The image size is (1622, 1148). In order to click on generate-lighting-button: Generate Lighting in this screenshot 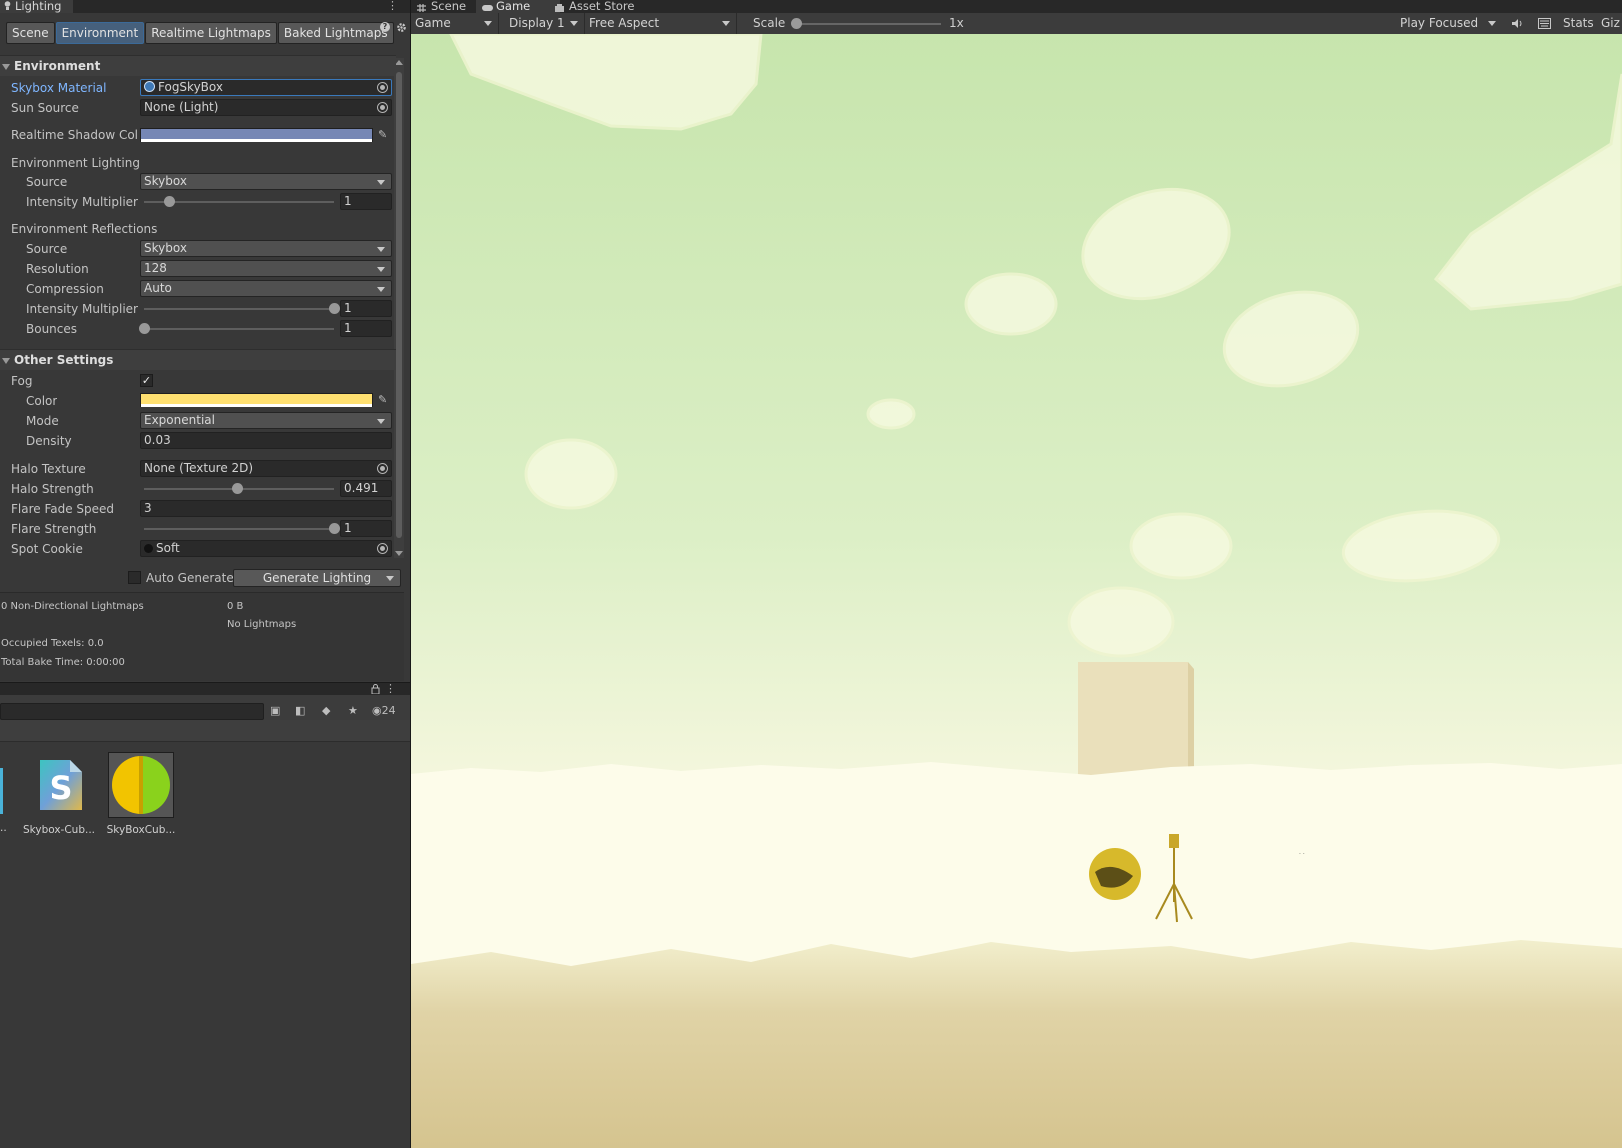, I will do `click(317, 578)`.